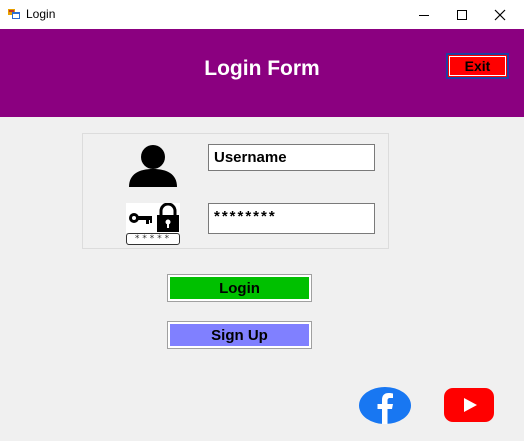  What do you see at coordinates (245, 216) in the screenshot?
I see `password-value: ********` at bounding box center [245, 216].